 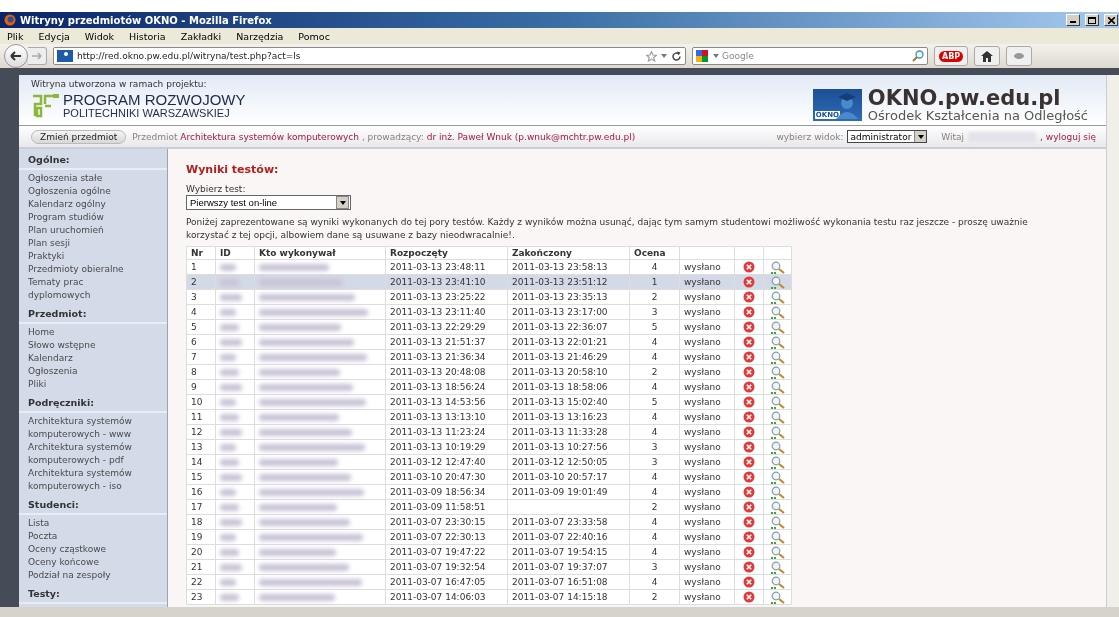 I want to click on change-subject-button: Zmień przedmiot, so click(x=79, y=136).